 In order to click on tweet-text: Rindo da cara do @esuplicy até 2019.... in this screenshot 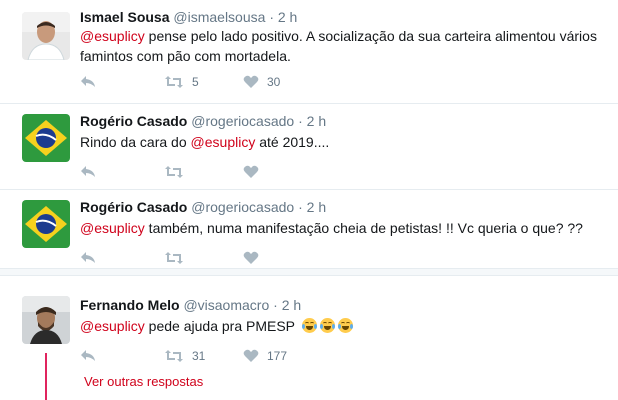, I will do `click(340, 142)`.